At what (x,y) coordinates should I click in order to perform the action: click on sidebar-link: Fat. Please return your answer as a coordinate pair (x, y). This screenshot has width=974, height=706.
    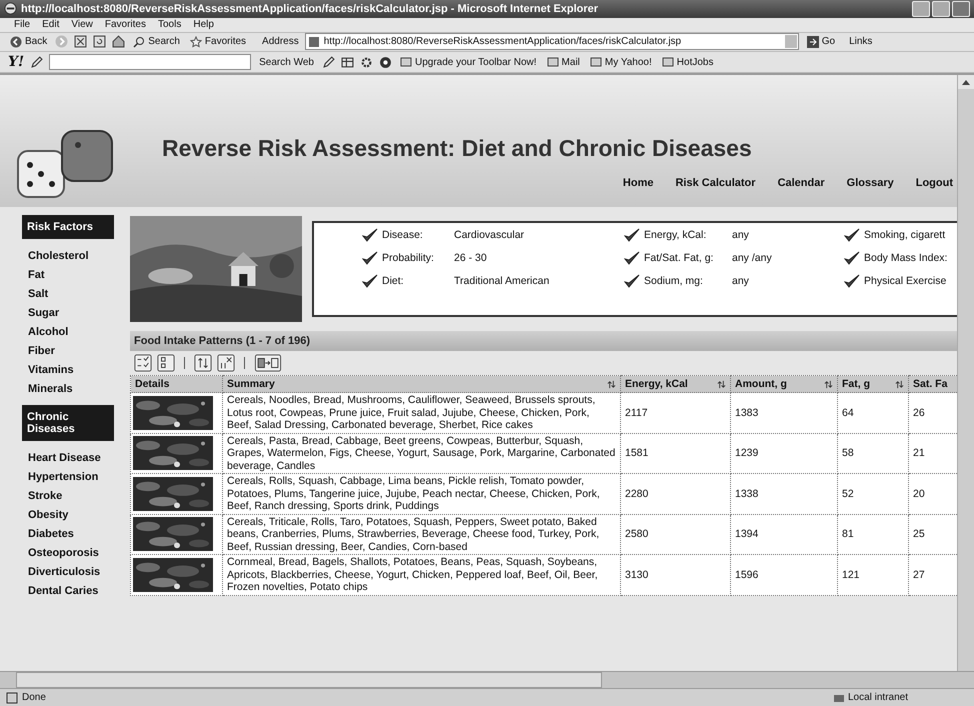
    Looking at the image, I should click on (68, 276).